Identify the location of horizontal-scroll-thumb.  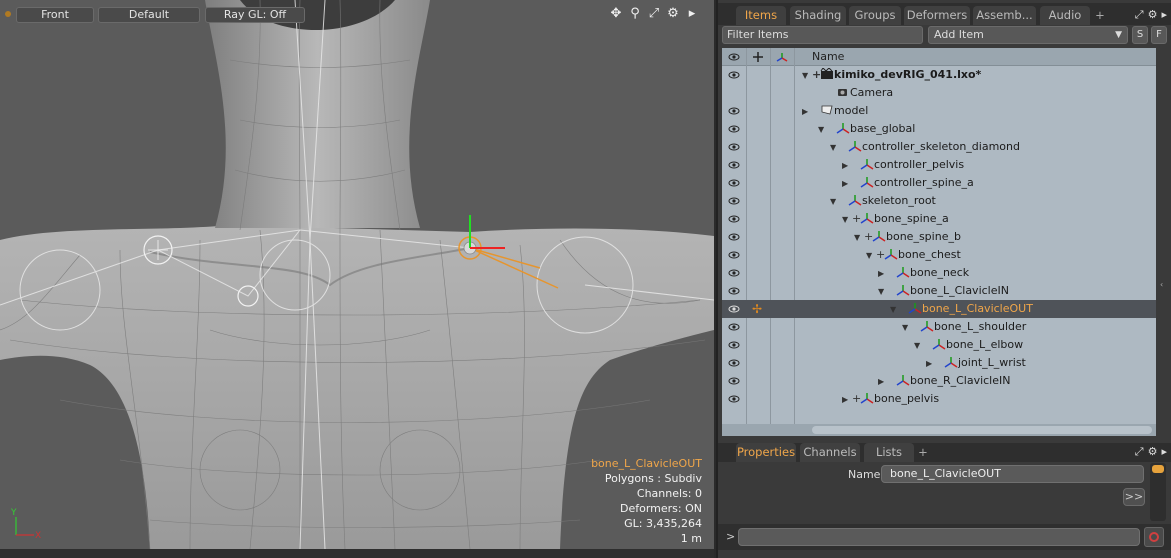
(982, 430).